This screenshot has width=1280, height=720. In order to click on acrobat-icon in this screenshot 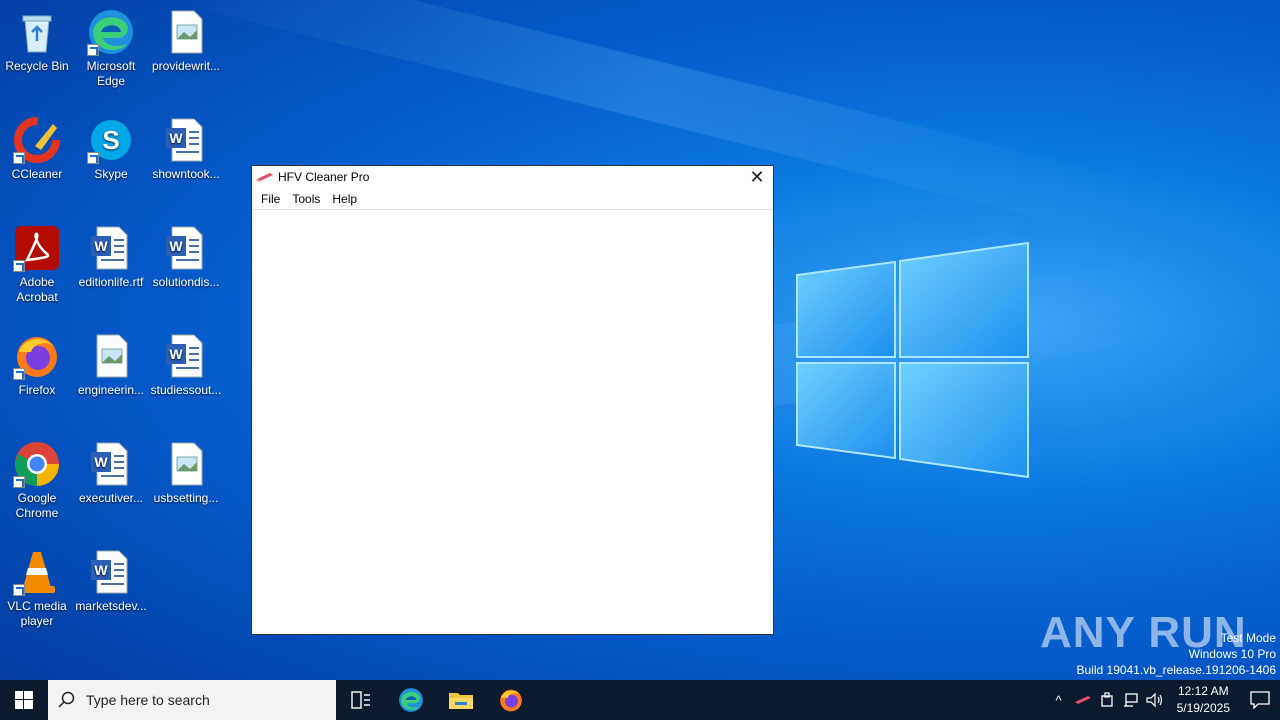, I will do `click(37, 248)`.